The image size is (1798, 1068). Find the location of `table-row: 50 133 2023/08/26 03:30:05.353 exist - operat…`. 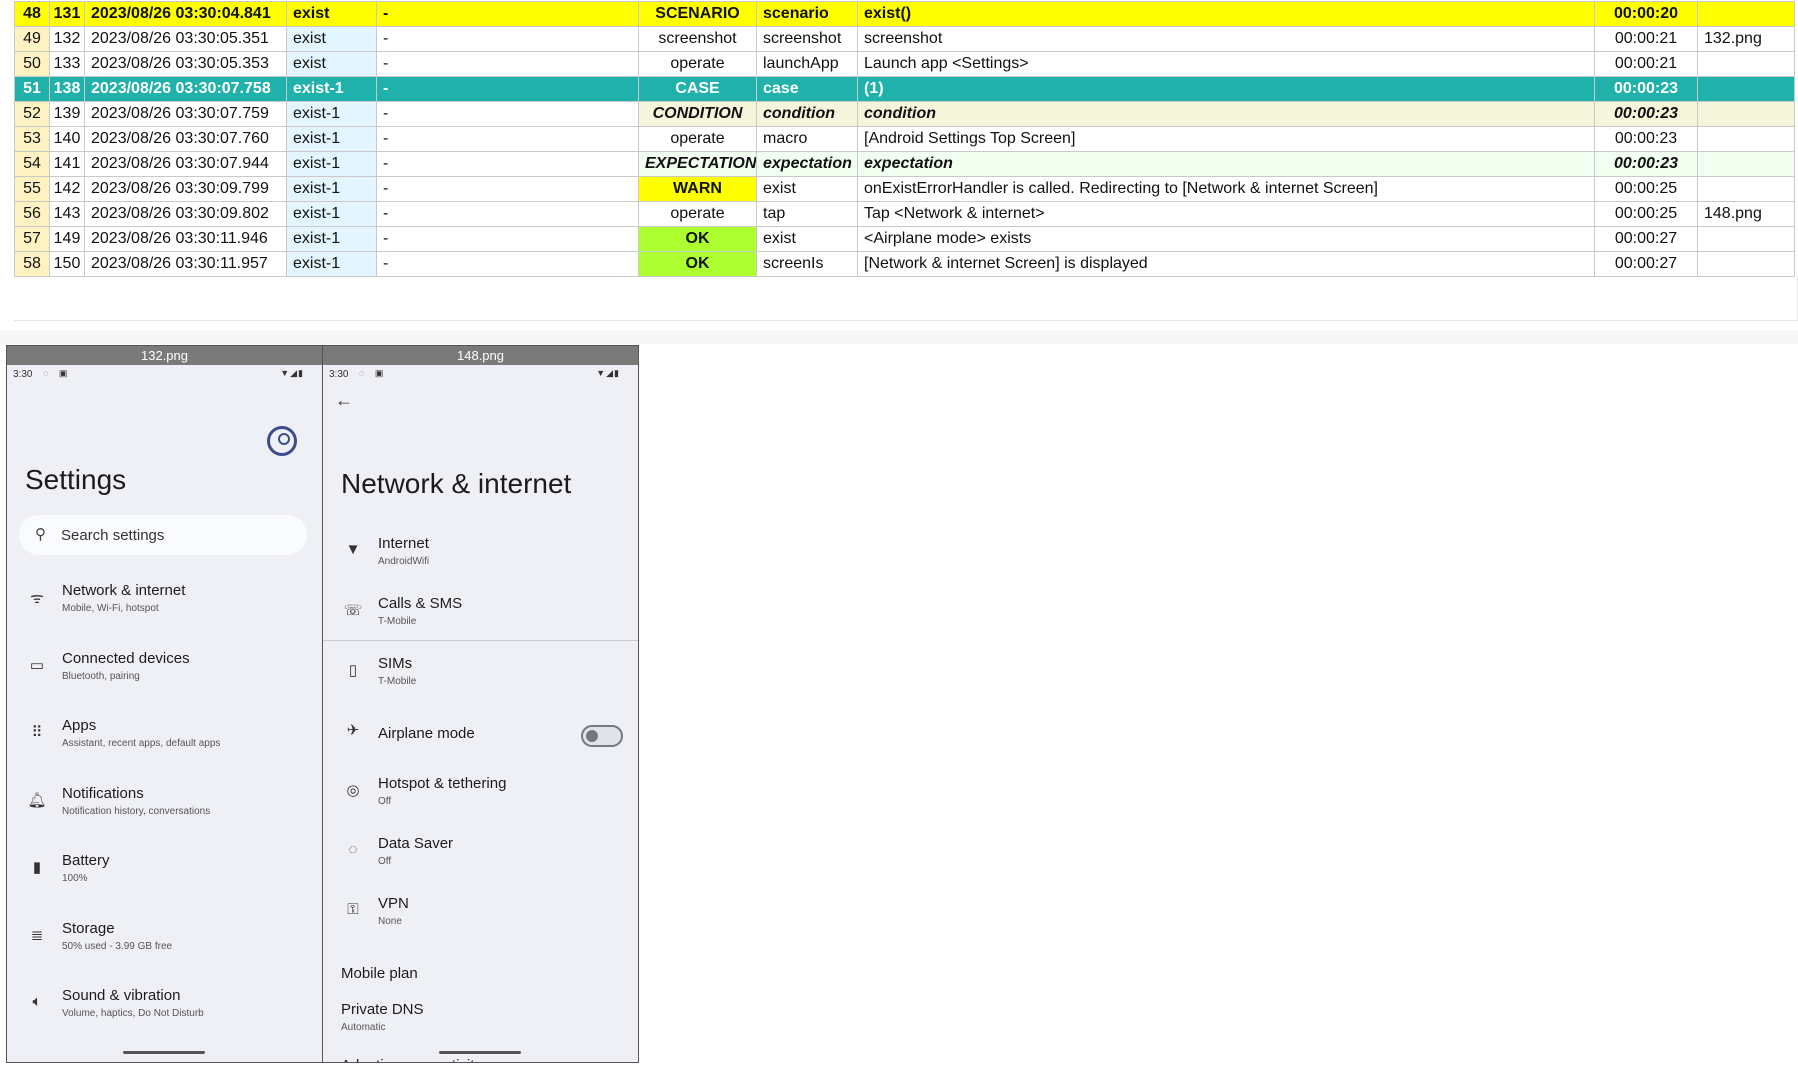

table-row: 50 133 2023/08/26 03:30:05.353 exist - operat… is located at coordinates (904, 64).